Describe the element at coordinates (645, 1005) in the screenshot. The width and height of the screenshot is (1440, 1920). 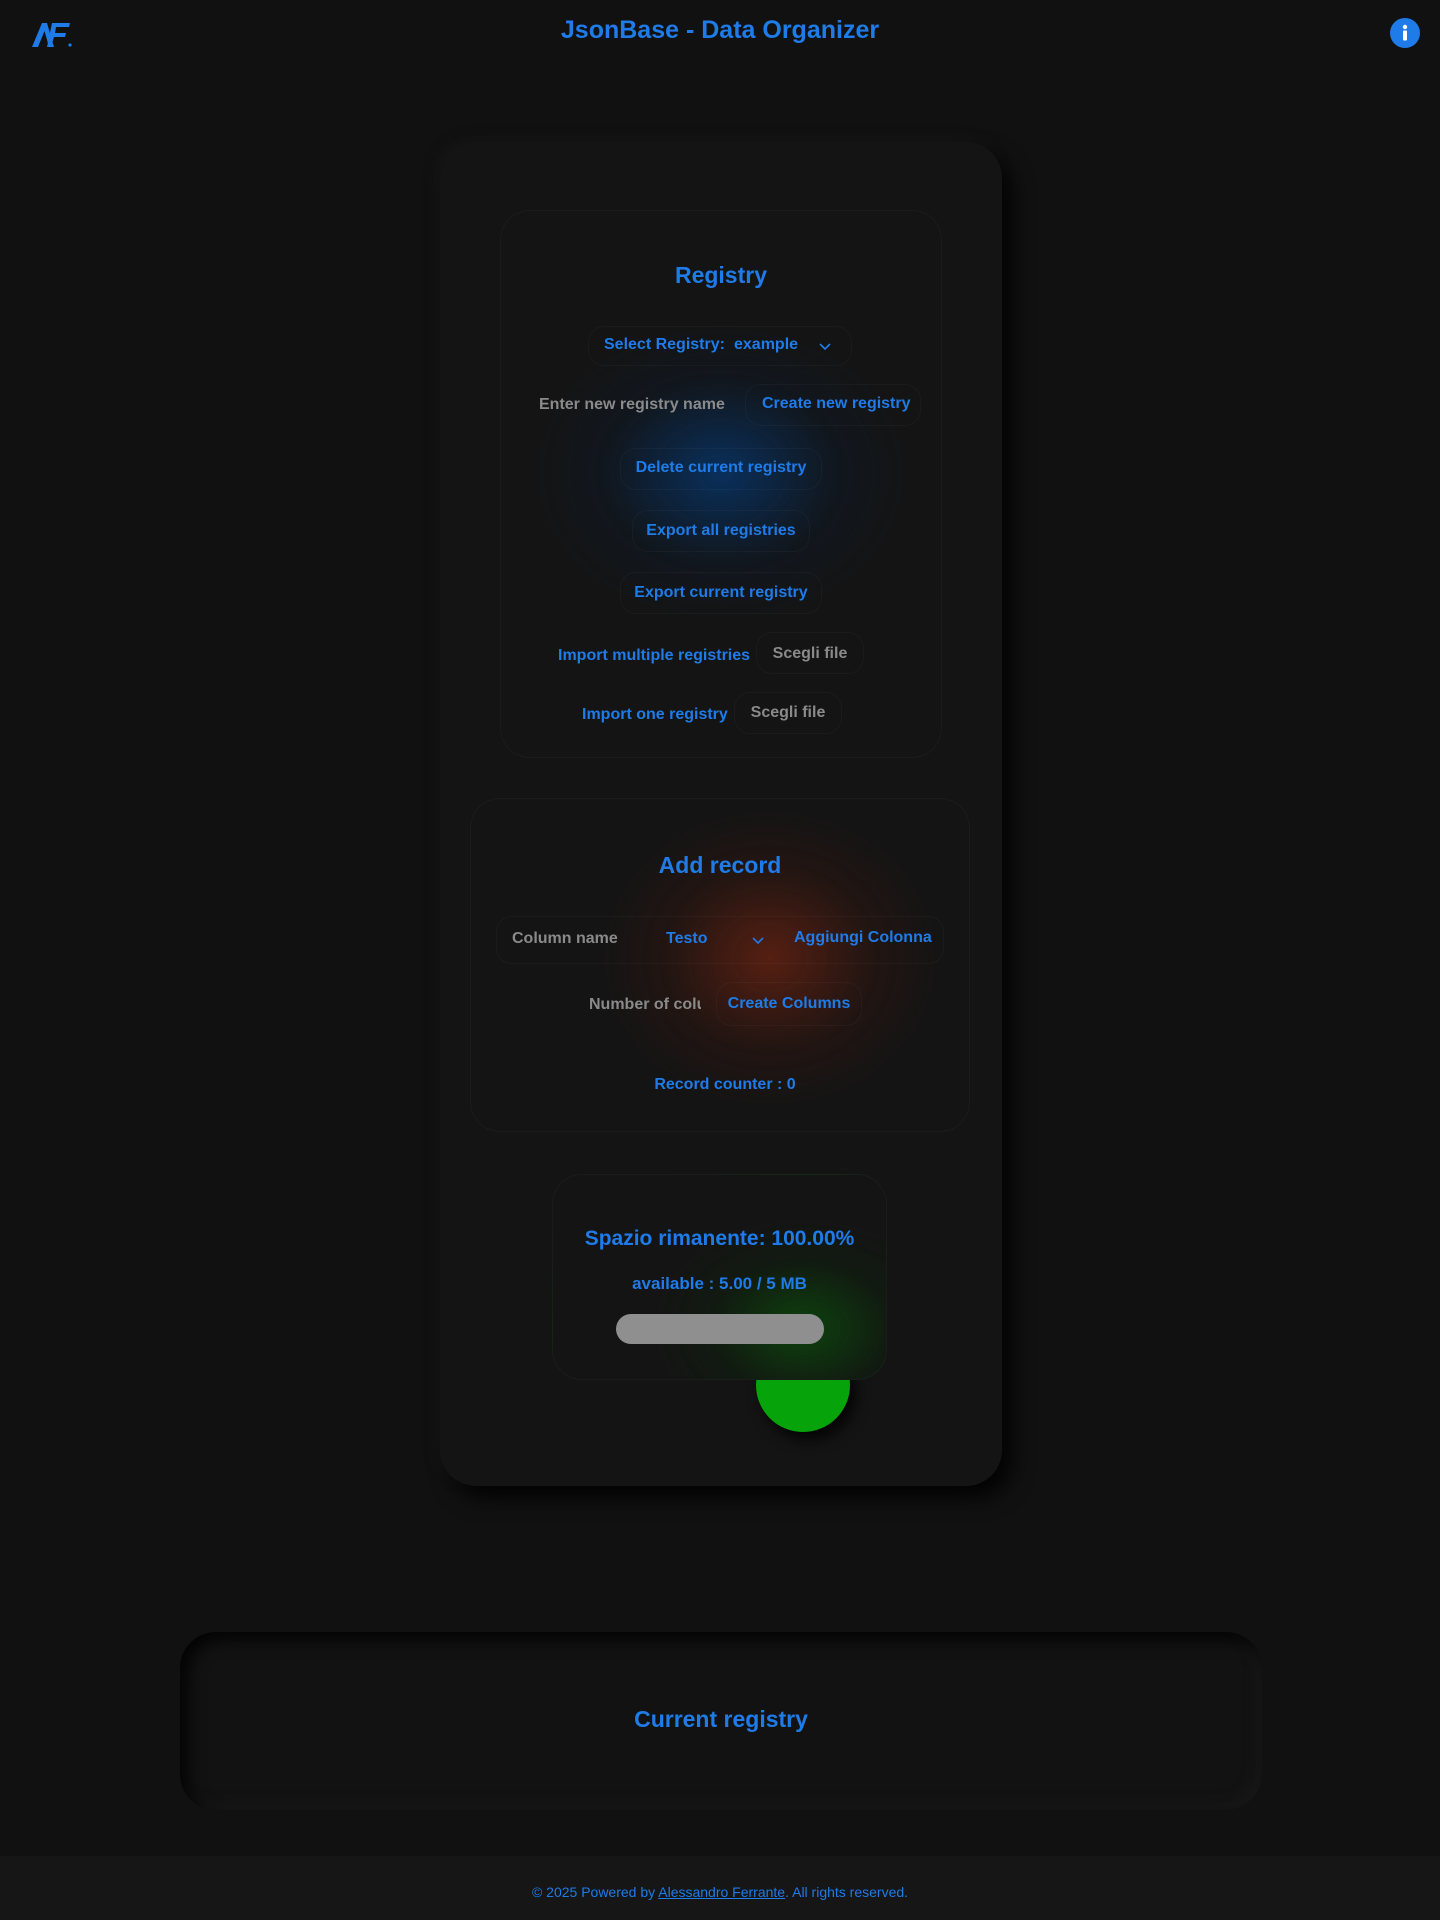
I see `number-of-columns-input: Number of columns` at that location.